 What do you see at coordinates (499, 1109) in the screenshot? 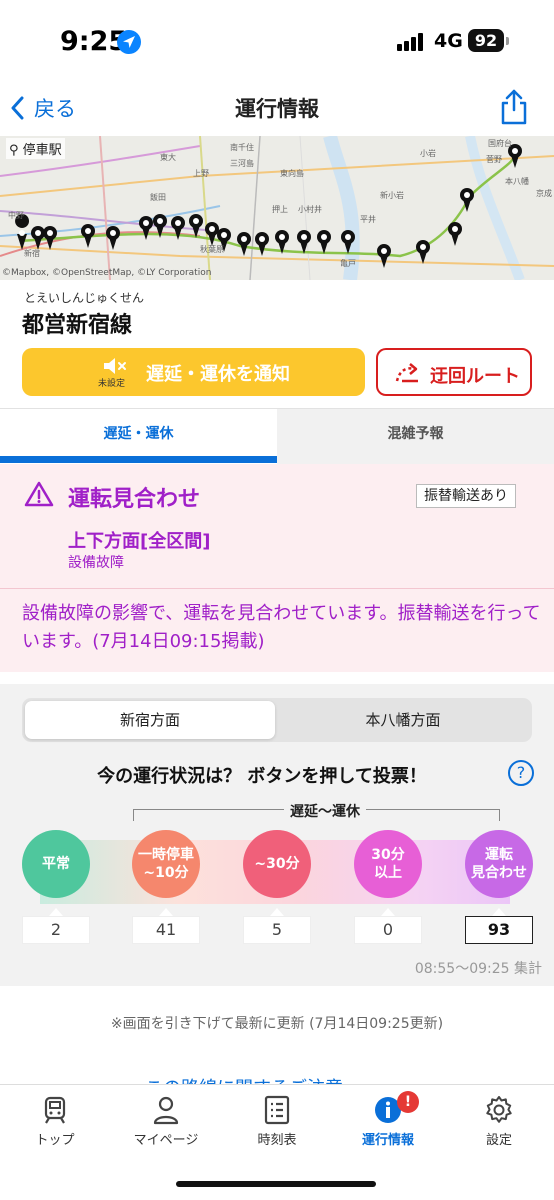
I see `gear-icon` at bounding box center [499, 1109].